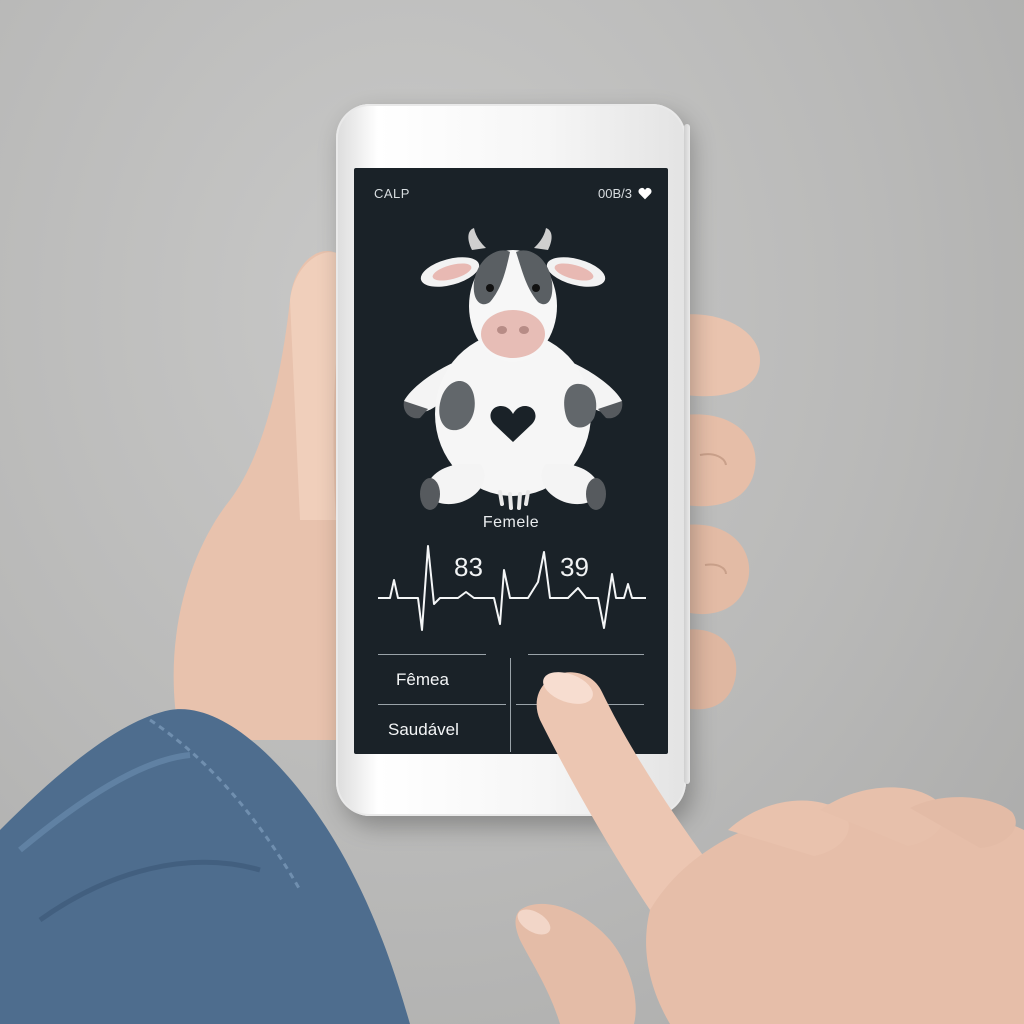 The image size is (1024, 1024). What do you see at coordinates (442, 704) in the screenshot?
I see `divider-middle-left` at bounding box center [442, 704].